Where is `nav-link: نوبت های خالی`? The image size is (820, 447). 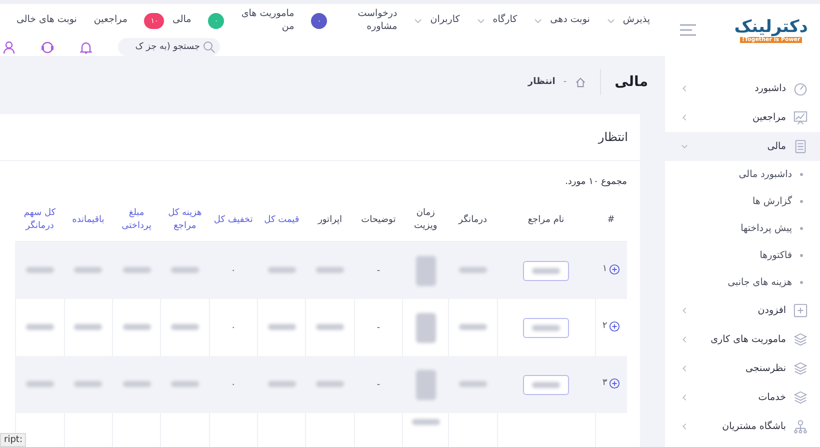 nav-link: نوبت های خالی is located at coordinates (46, 20).